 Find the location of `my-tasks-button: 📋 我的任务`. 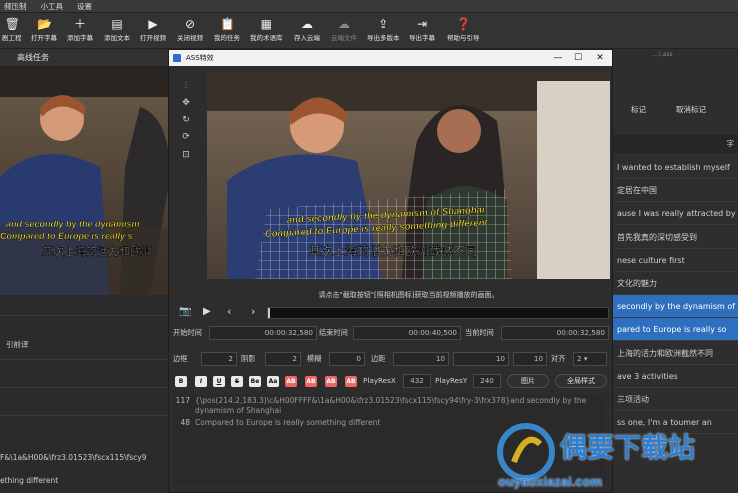

my-tasks-button: 📋 我的任务 is located at coordinates (227, 28).